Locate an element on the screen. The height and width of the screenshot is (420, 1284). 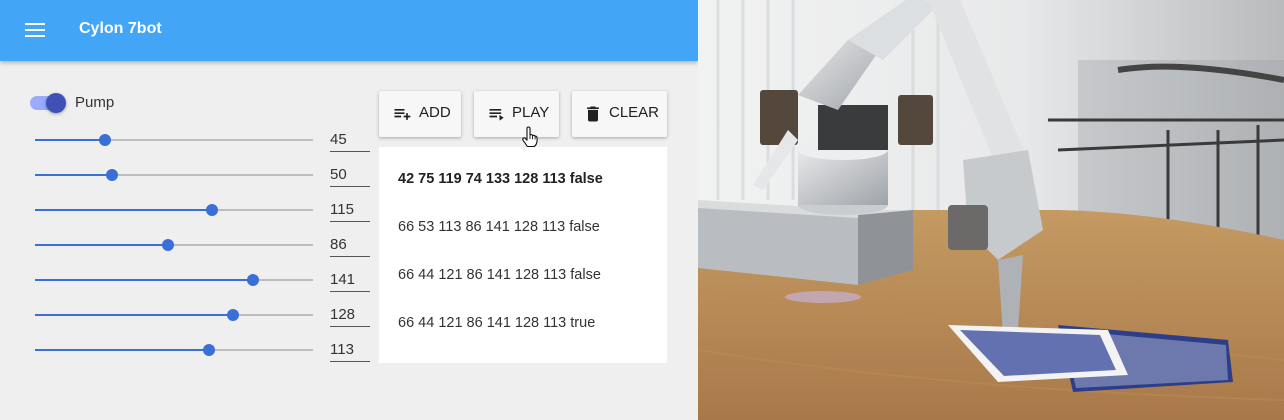
joint-value-field: 128 is located at coordinates (350, 314).